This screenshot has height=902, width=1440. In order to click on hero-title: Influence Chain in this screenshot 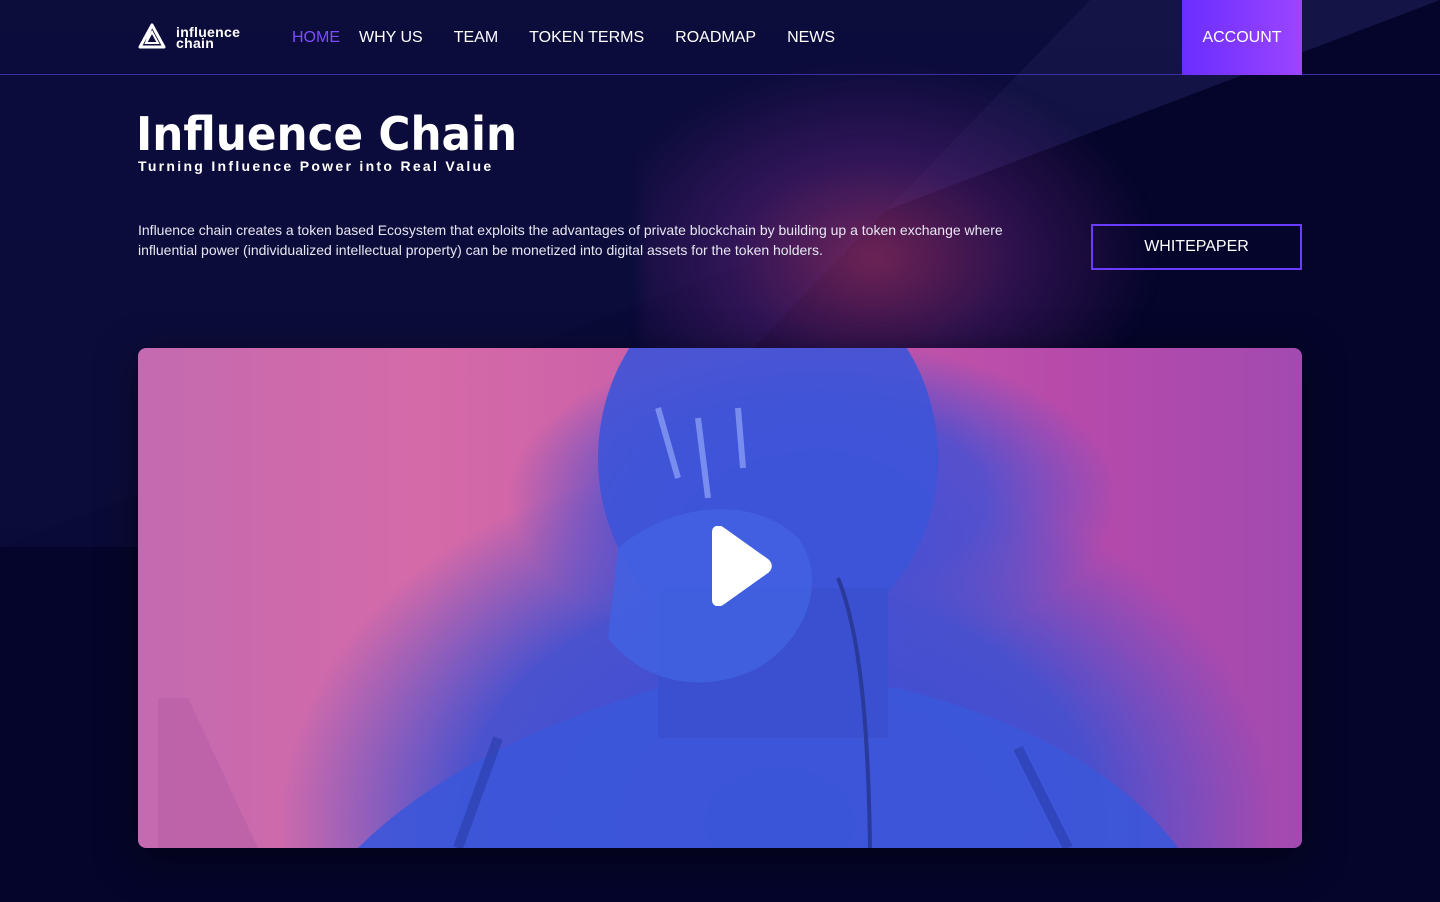, I will do `click(327, 134)`.